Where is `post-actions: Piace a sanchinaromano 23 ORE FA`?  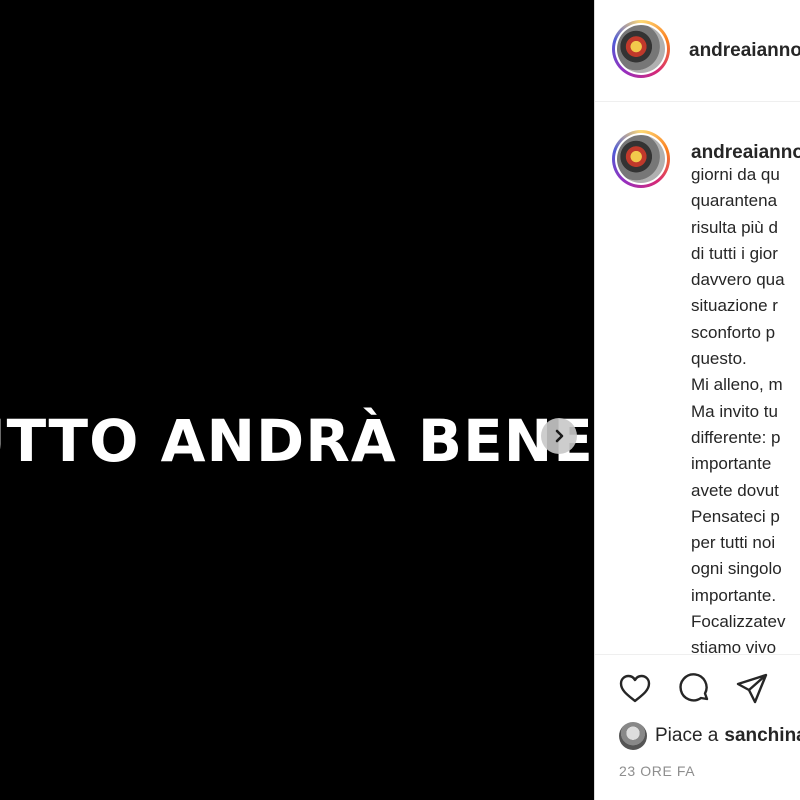 post-actions: Piace a sanchinaromano 23 ORE FA is located at coordinates (697, 727).